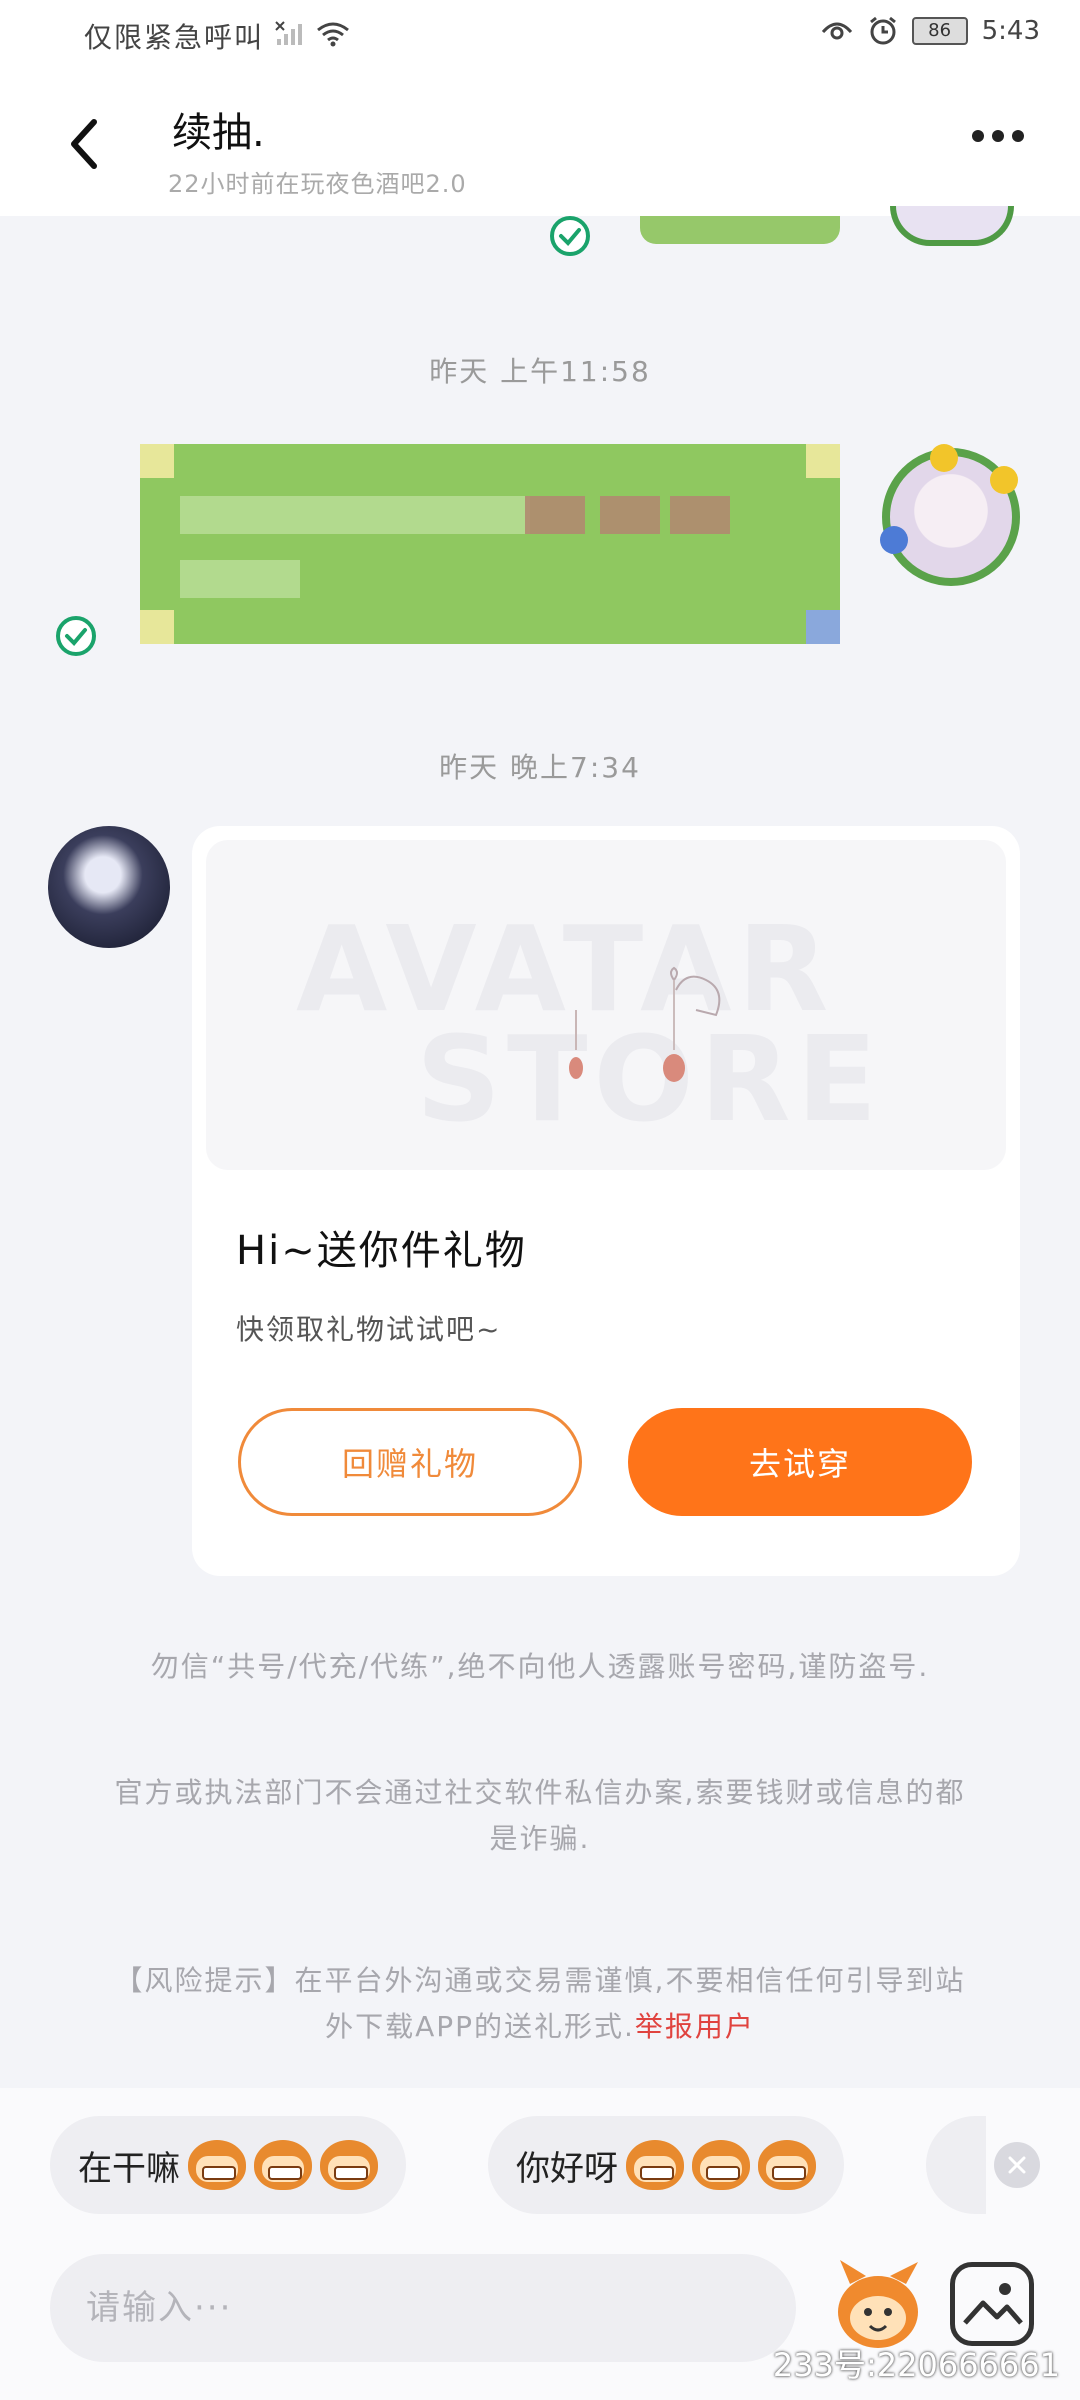 The image size is (1080, 2400). I want to click on eye-comfort-icon, so click(837, 31).